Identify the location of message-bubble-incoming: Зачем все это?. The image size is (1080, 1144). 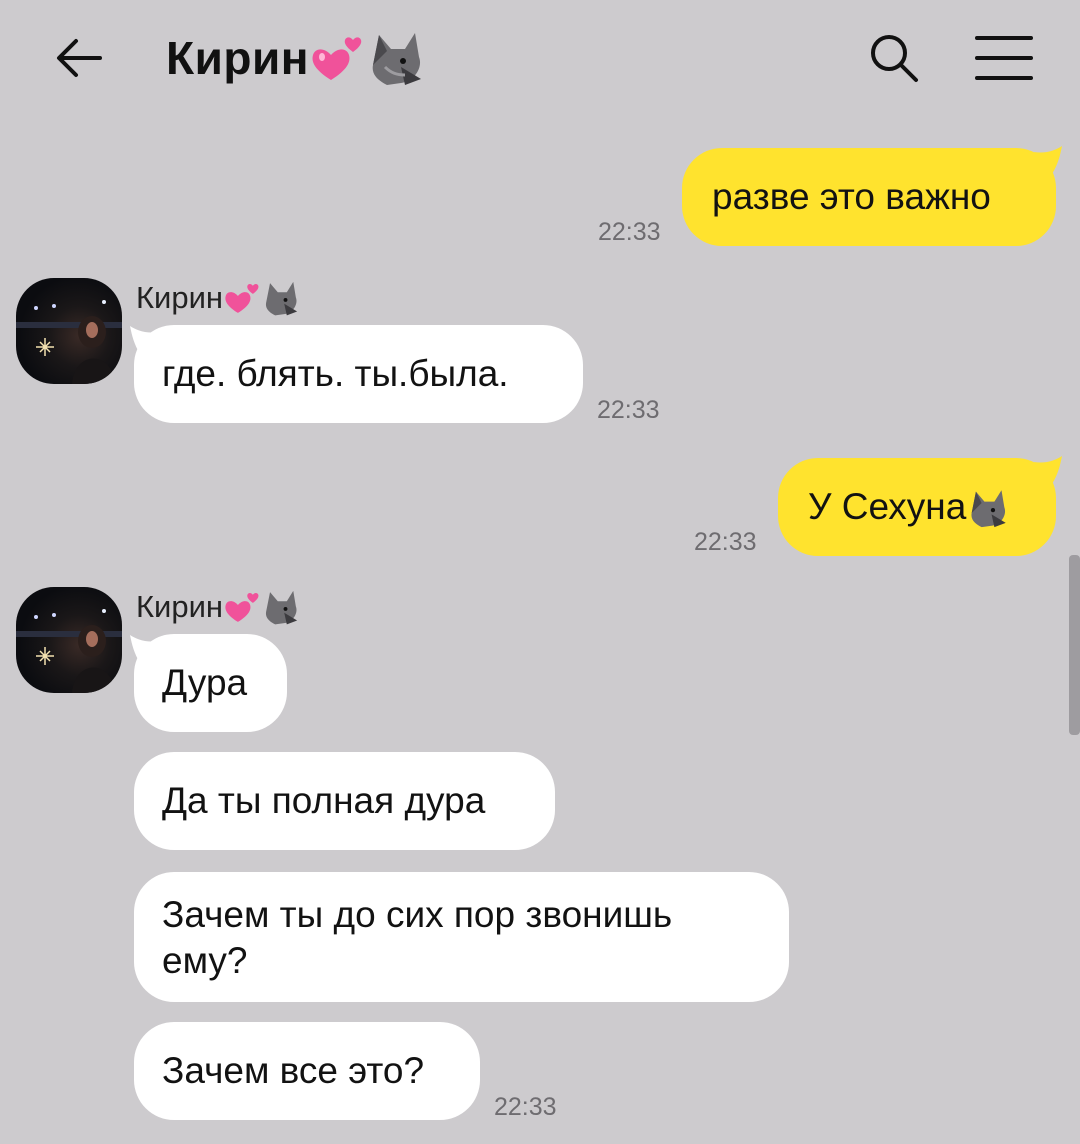
(307, 1071).